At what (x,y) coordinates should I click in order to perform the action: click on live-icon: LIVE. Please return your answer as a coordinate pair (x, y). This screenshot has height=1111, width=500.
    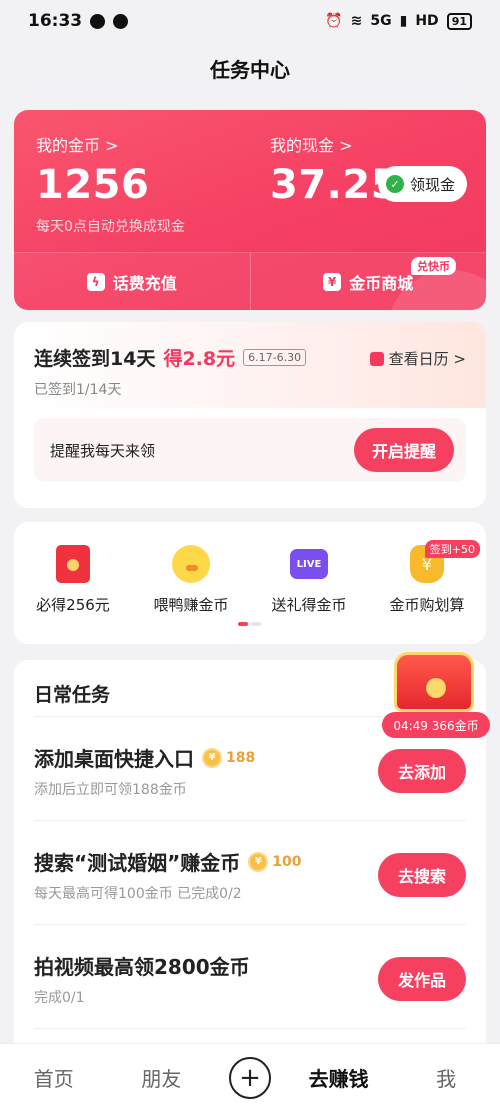
    Looking at the image, I should click on (309, 564).